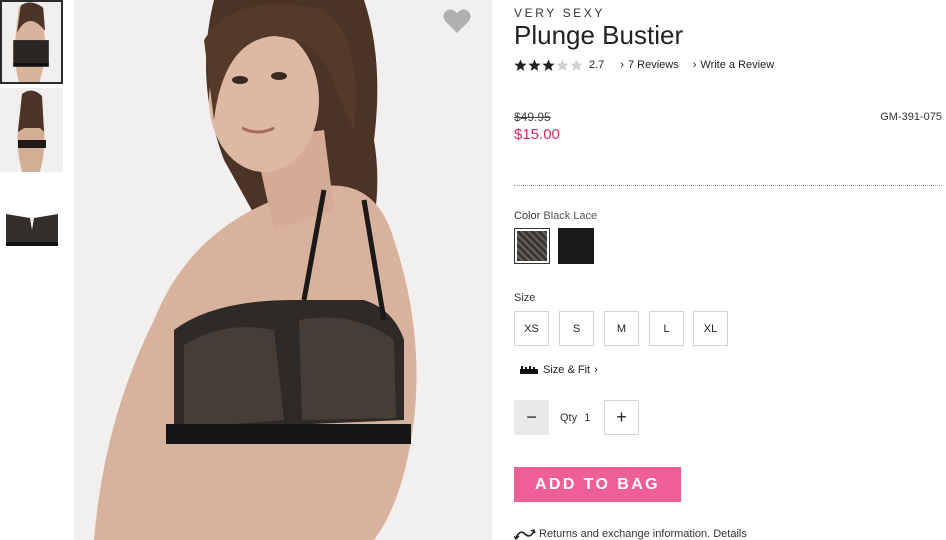 Image resolution: width=946 pixels, height=540 pixels. What do you see at coordinates (587, 418) in the screenshot?
I see `qty-value: 1` at bounding box center [587, 418].